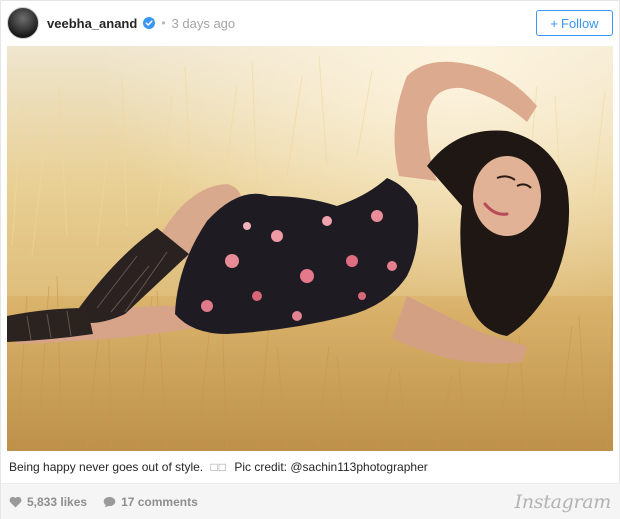 The height and width of the screenshot is (519, 620). What do you see at coordinates (218, 467) in the screenshot?
I see `caption-emoji-placeholder: □□` at bounding box center [218, 467].